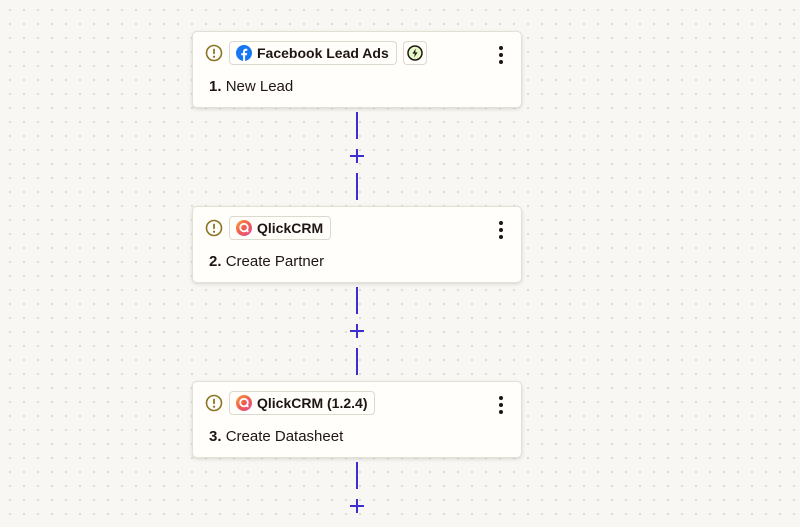 Image resolution: width=800 pixels, height=527 pixels. What do you see at coordinates (215, 86) in the screenshot?
I see `step-number: 1.` at bounding box center [215, 86].